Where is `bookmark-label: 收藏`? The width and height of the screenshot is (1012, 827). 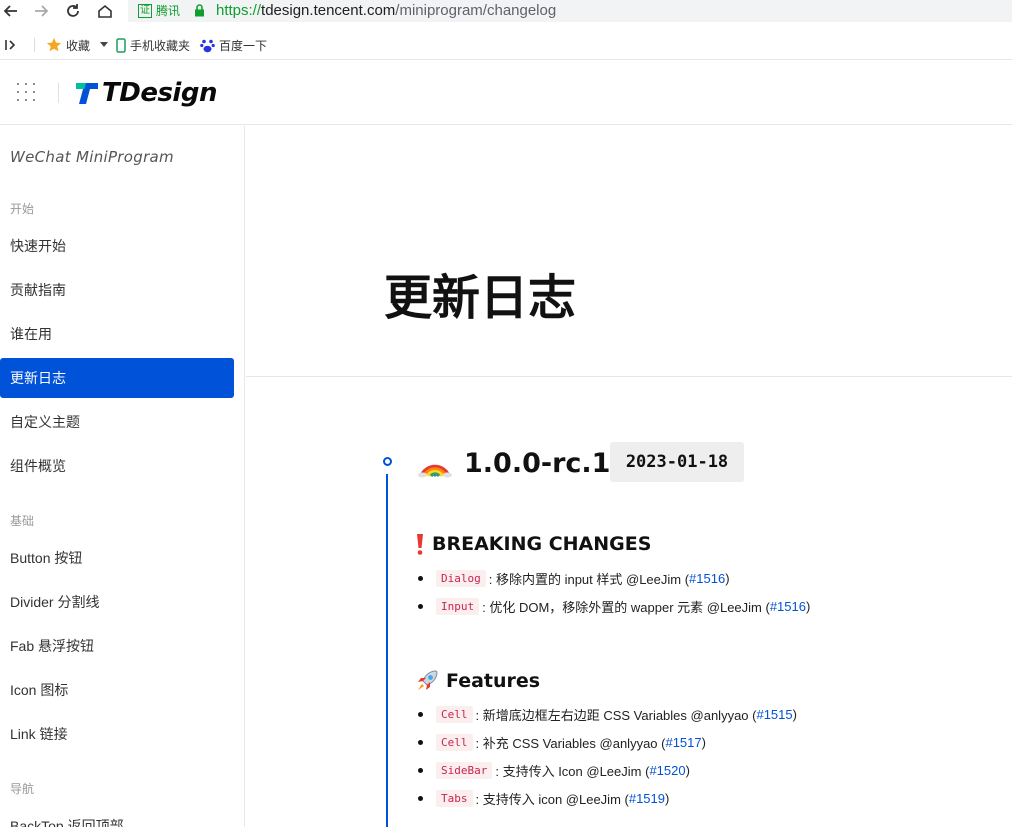
bookmark-label: 收藏 is located at coordinates (78, 45).